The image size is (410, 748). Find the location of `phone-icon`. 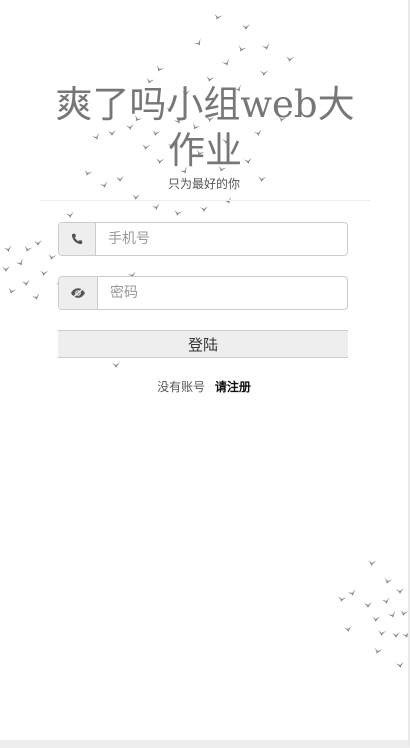

phone-icon is located at coordinates (77, 239).